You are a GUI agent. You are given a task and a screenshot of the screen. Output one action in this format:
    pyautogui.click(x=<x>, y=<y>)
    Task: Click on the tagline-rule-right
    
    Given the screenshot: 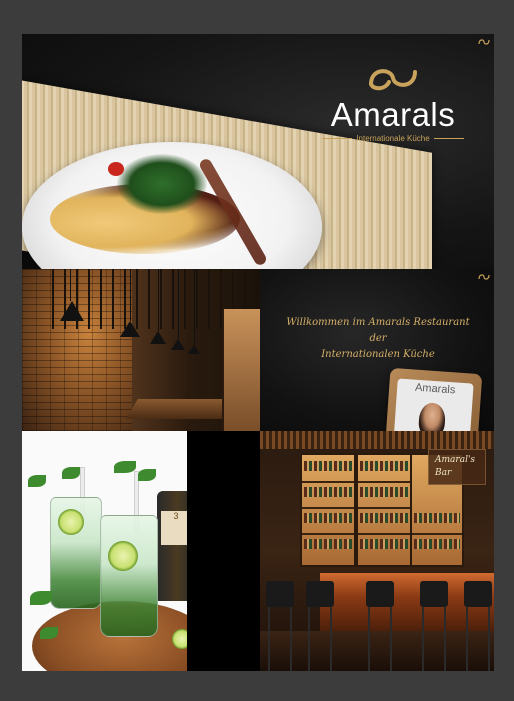 What is the action you would take?
    pyautogui.click(x=448, y=138)
    